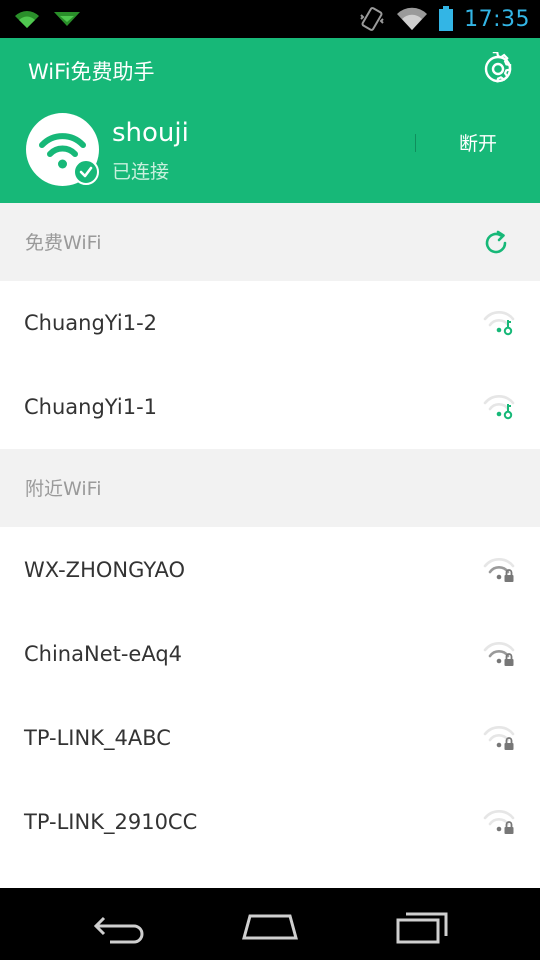 This screenshot has width=540, height=960. What do you see at coordinates (91, 323) in the screenshot?
I see `network-name: ChuangYi1-2` at bounding box center [91, 323].